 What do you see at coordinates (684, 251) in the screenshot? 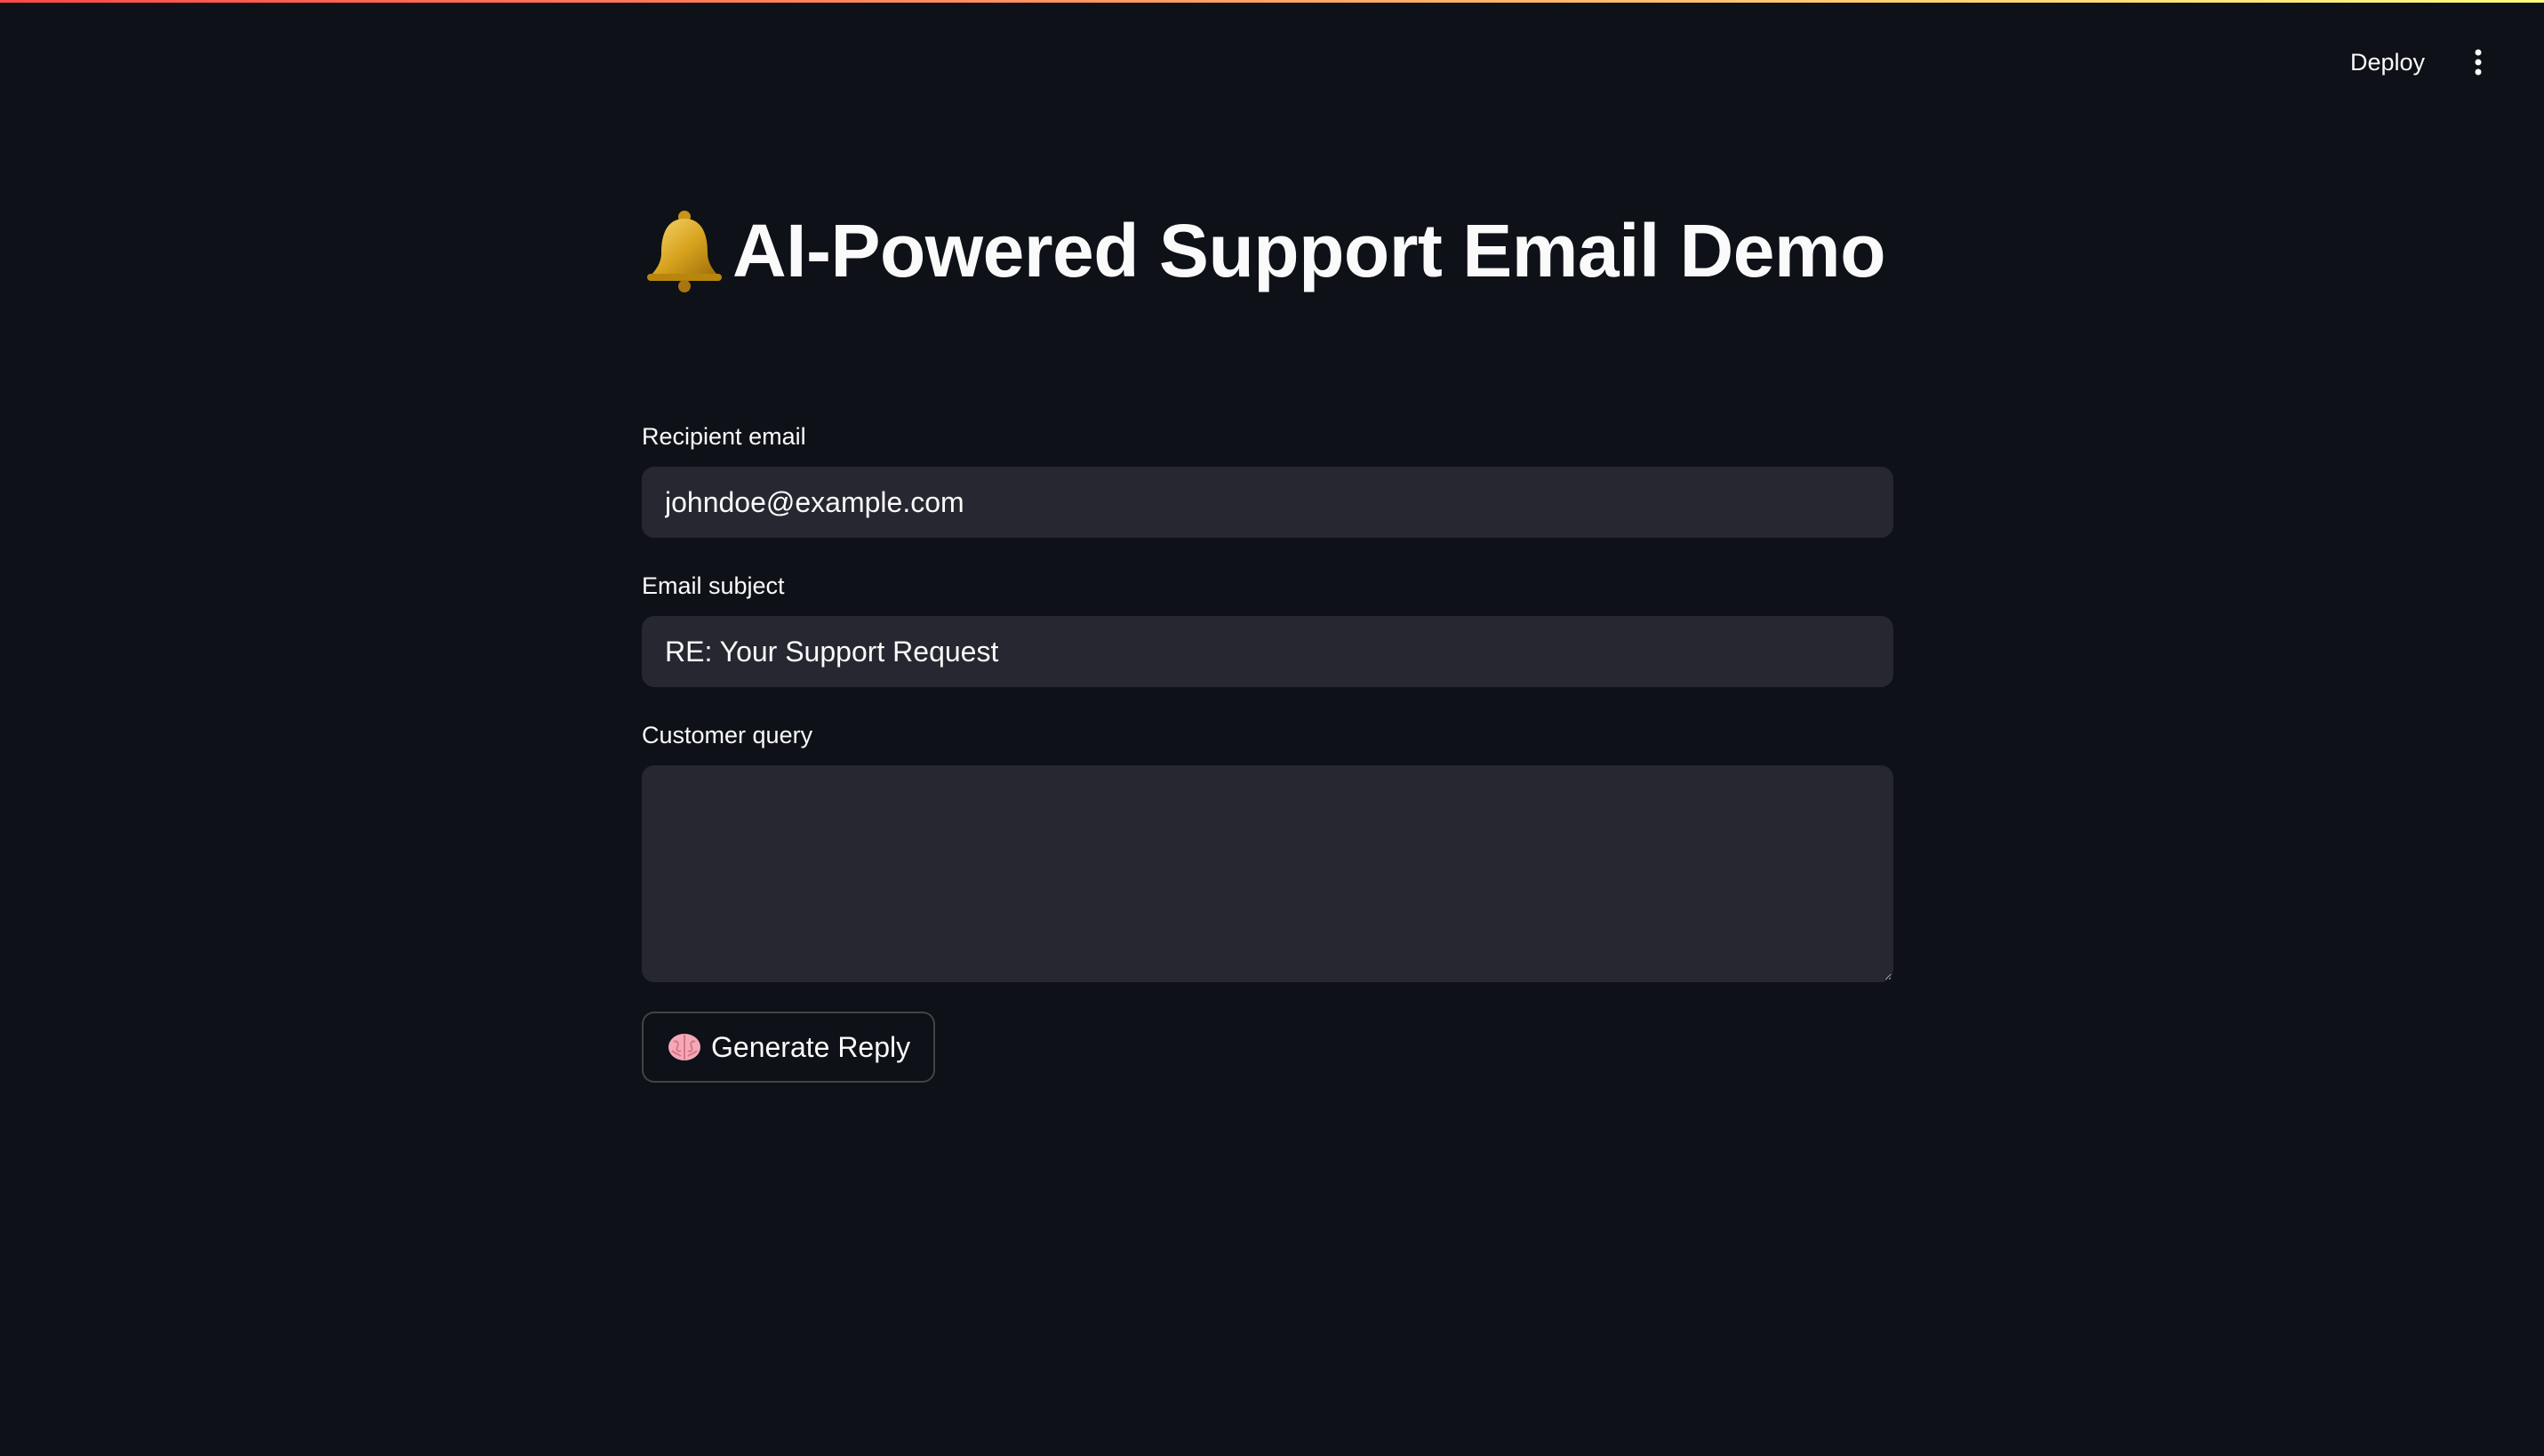
I see `bell-icon` at bounding box center [684, 251].